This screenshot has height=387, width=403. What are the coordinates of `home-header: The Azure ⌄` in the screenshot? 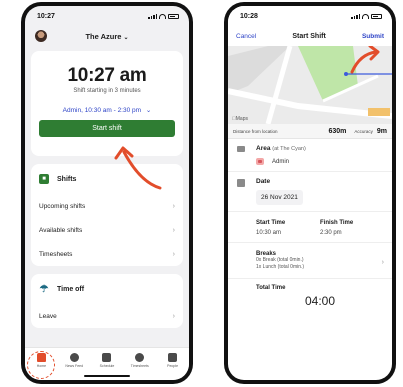 It's located at (107, 36).